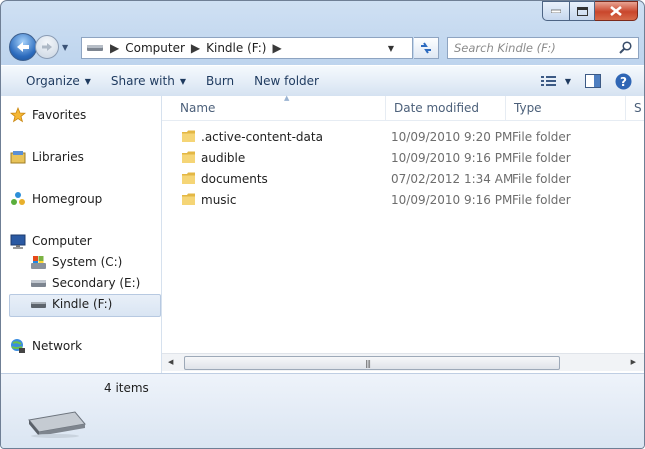 This screenshot has height=449, width=645. I want to click on maximize-icon, so click(582, 11).